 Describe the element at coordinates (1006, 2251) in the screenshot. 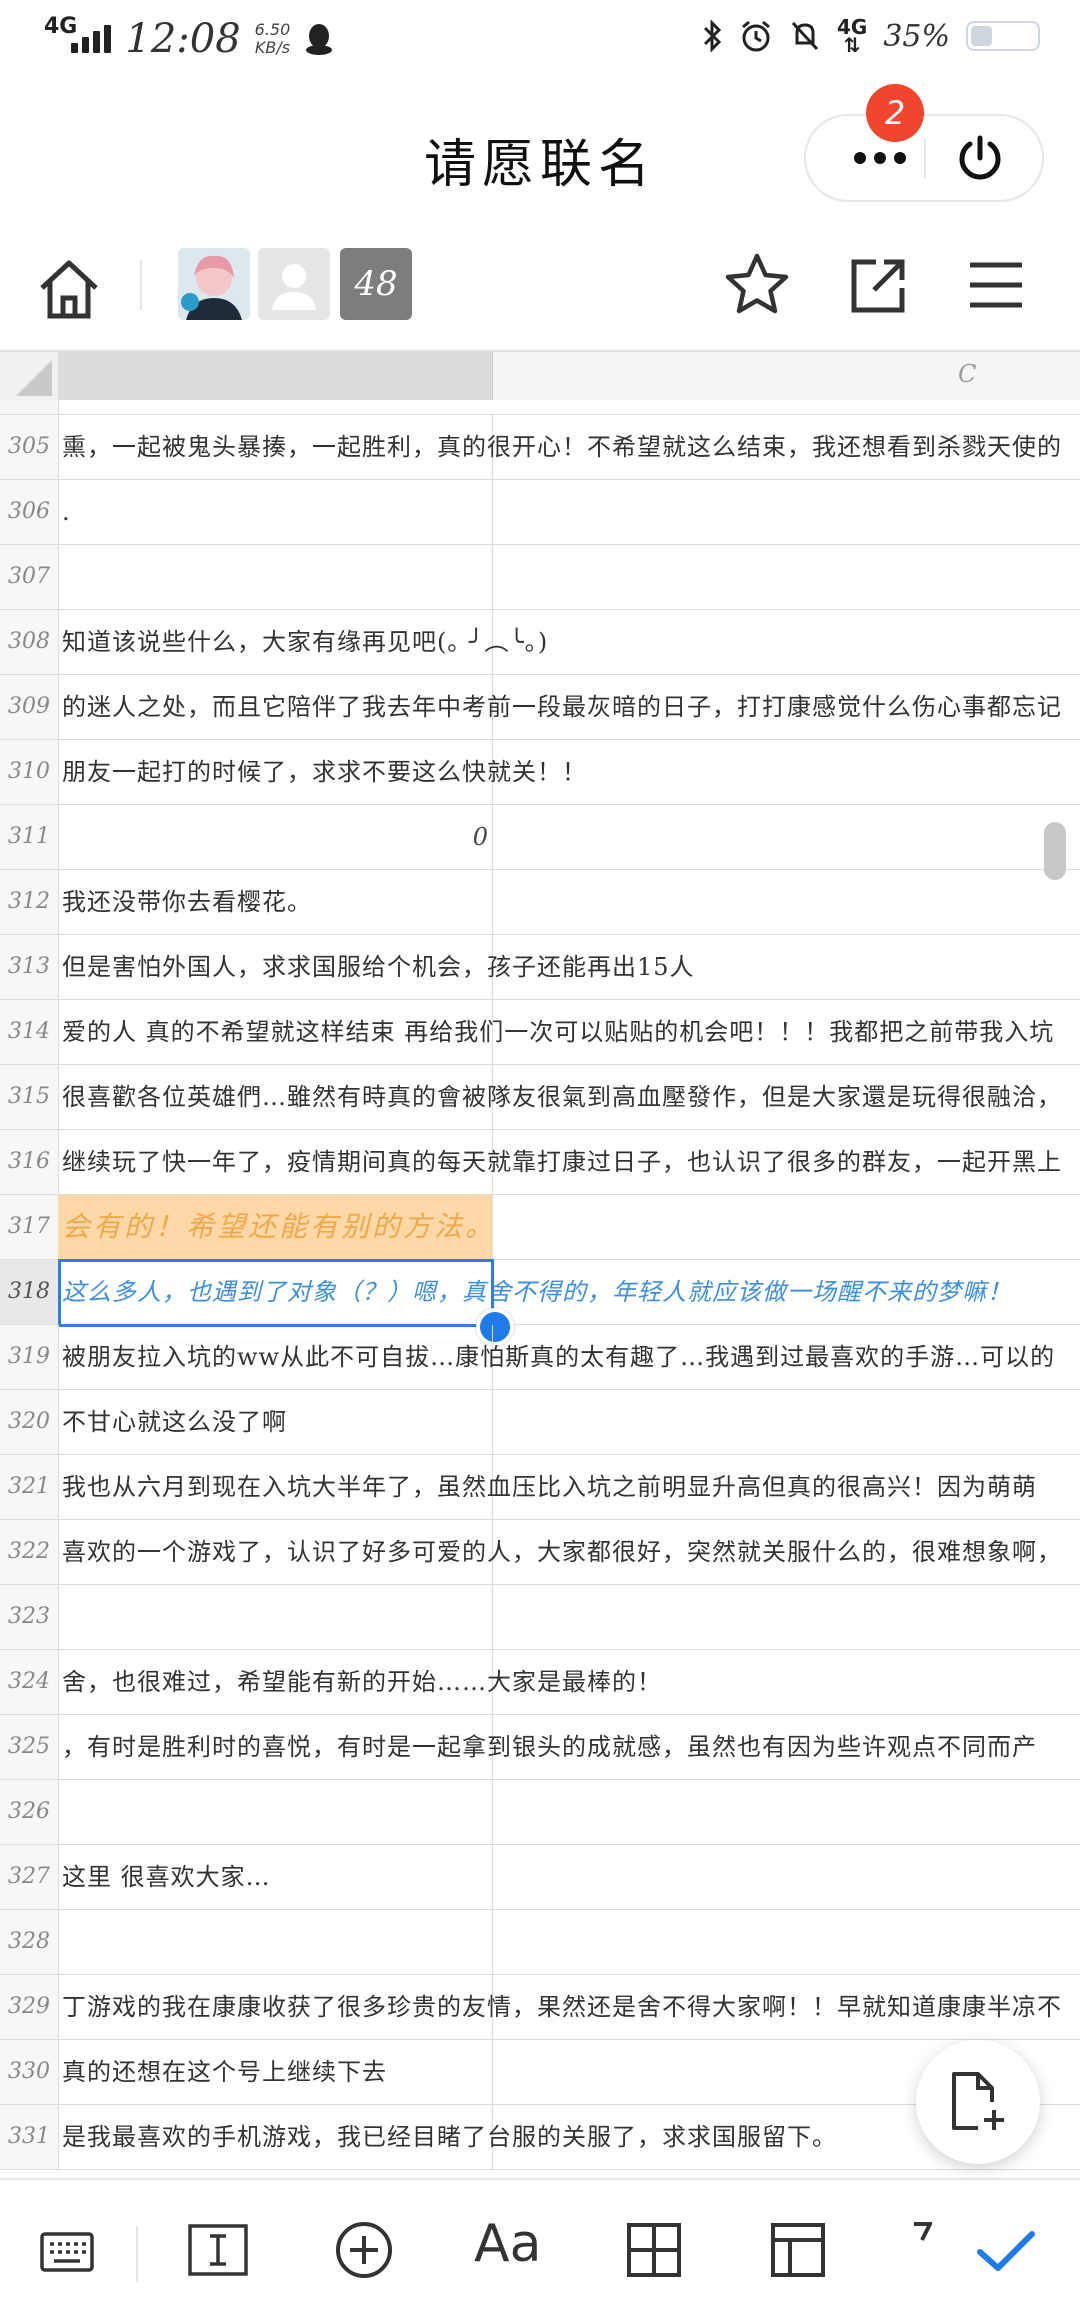

I see `confirm-check-icon` at that location.